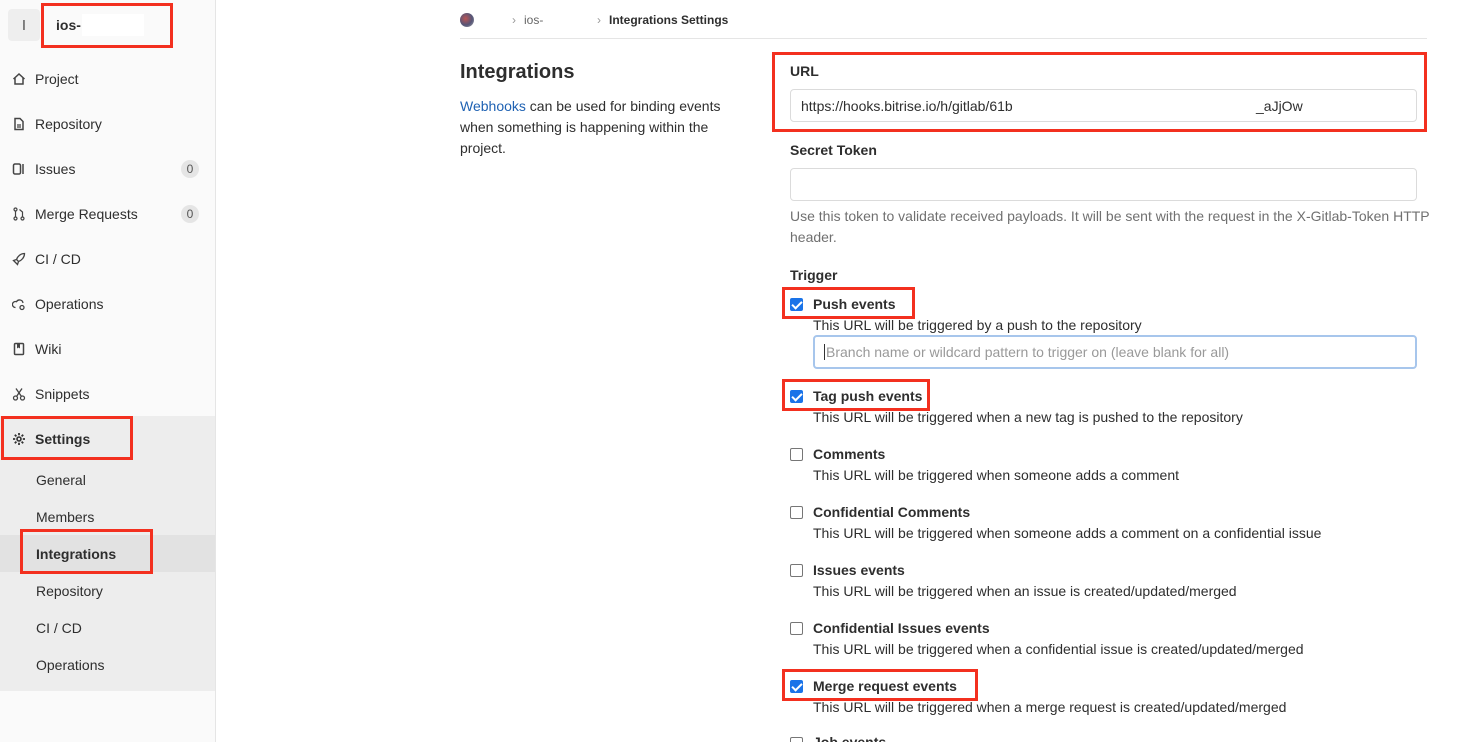  Describe the element at coordinates (86, 214) in the screenshot. I see `sidebar-item-label: Merge Requests` at that location.